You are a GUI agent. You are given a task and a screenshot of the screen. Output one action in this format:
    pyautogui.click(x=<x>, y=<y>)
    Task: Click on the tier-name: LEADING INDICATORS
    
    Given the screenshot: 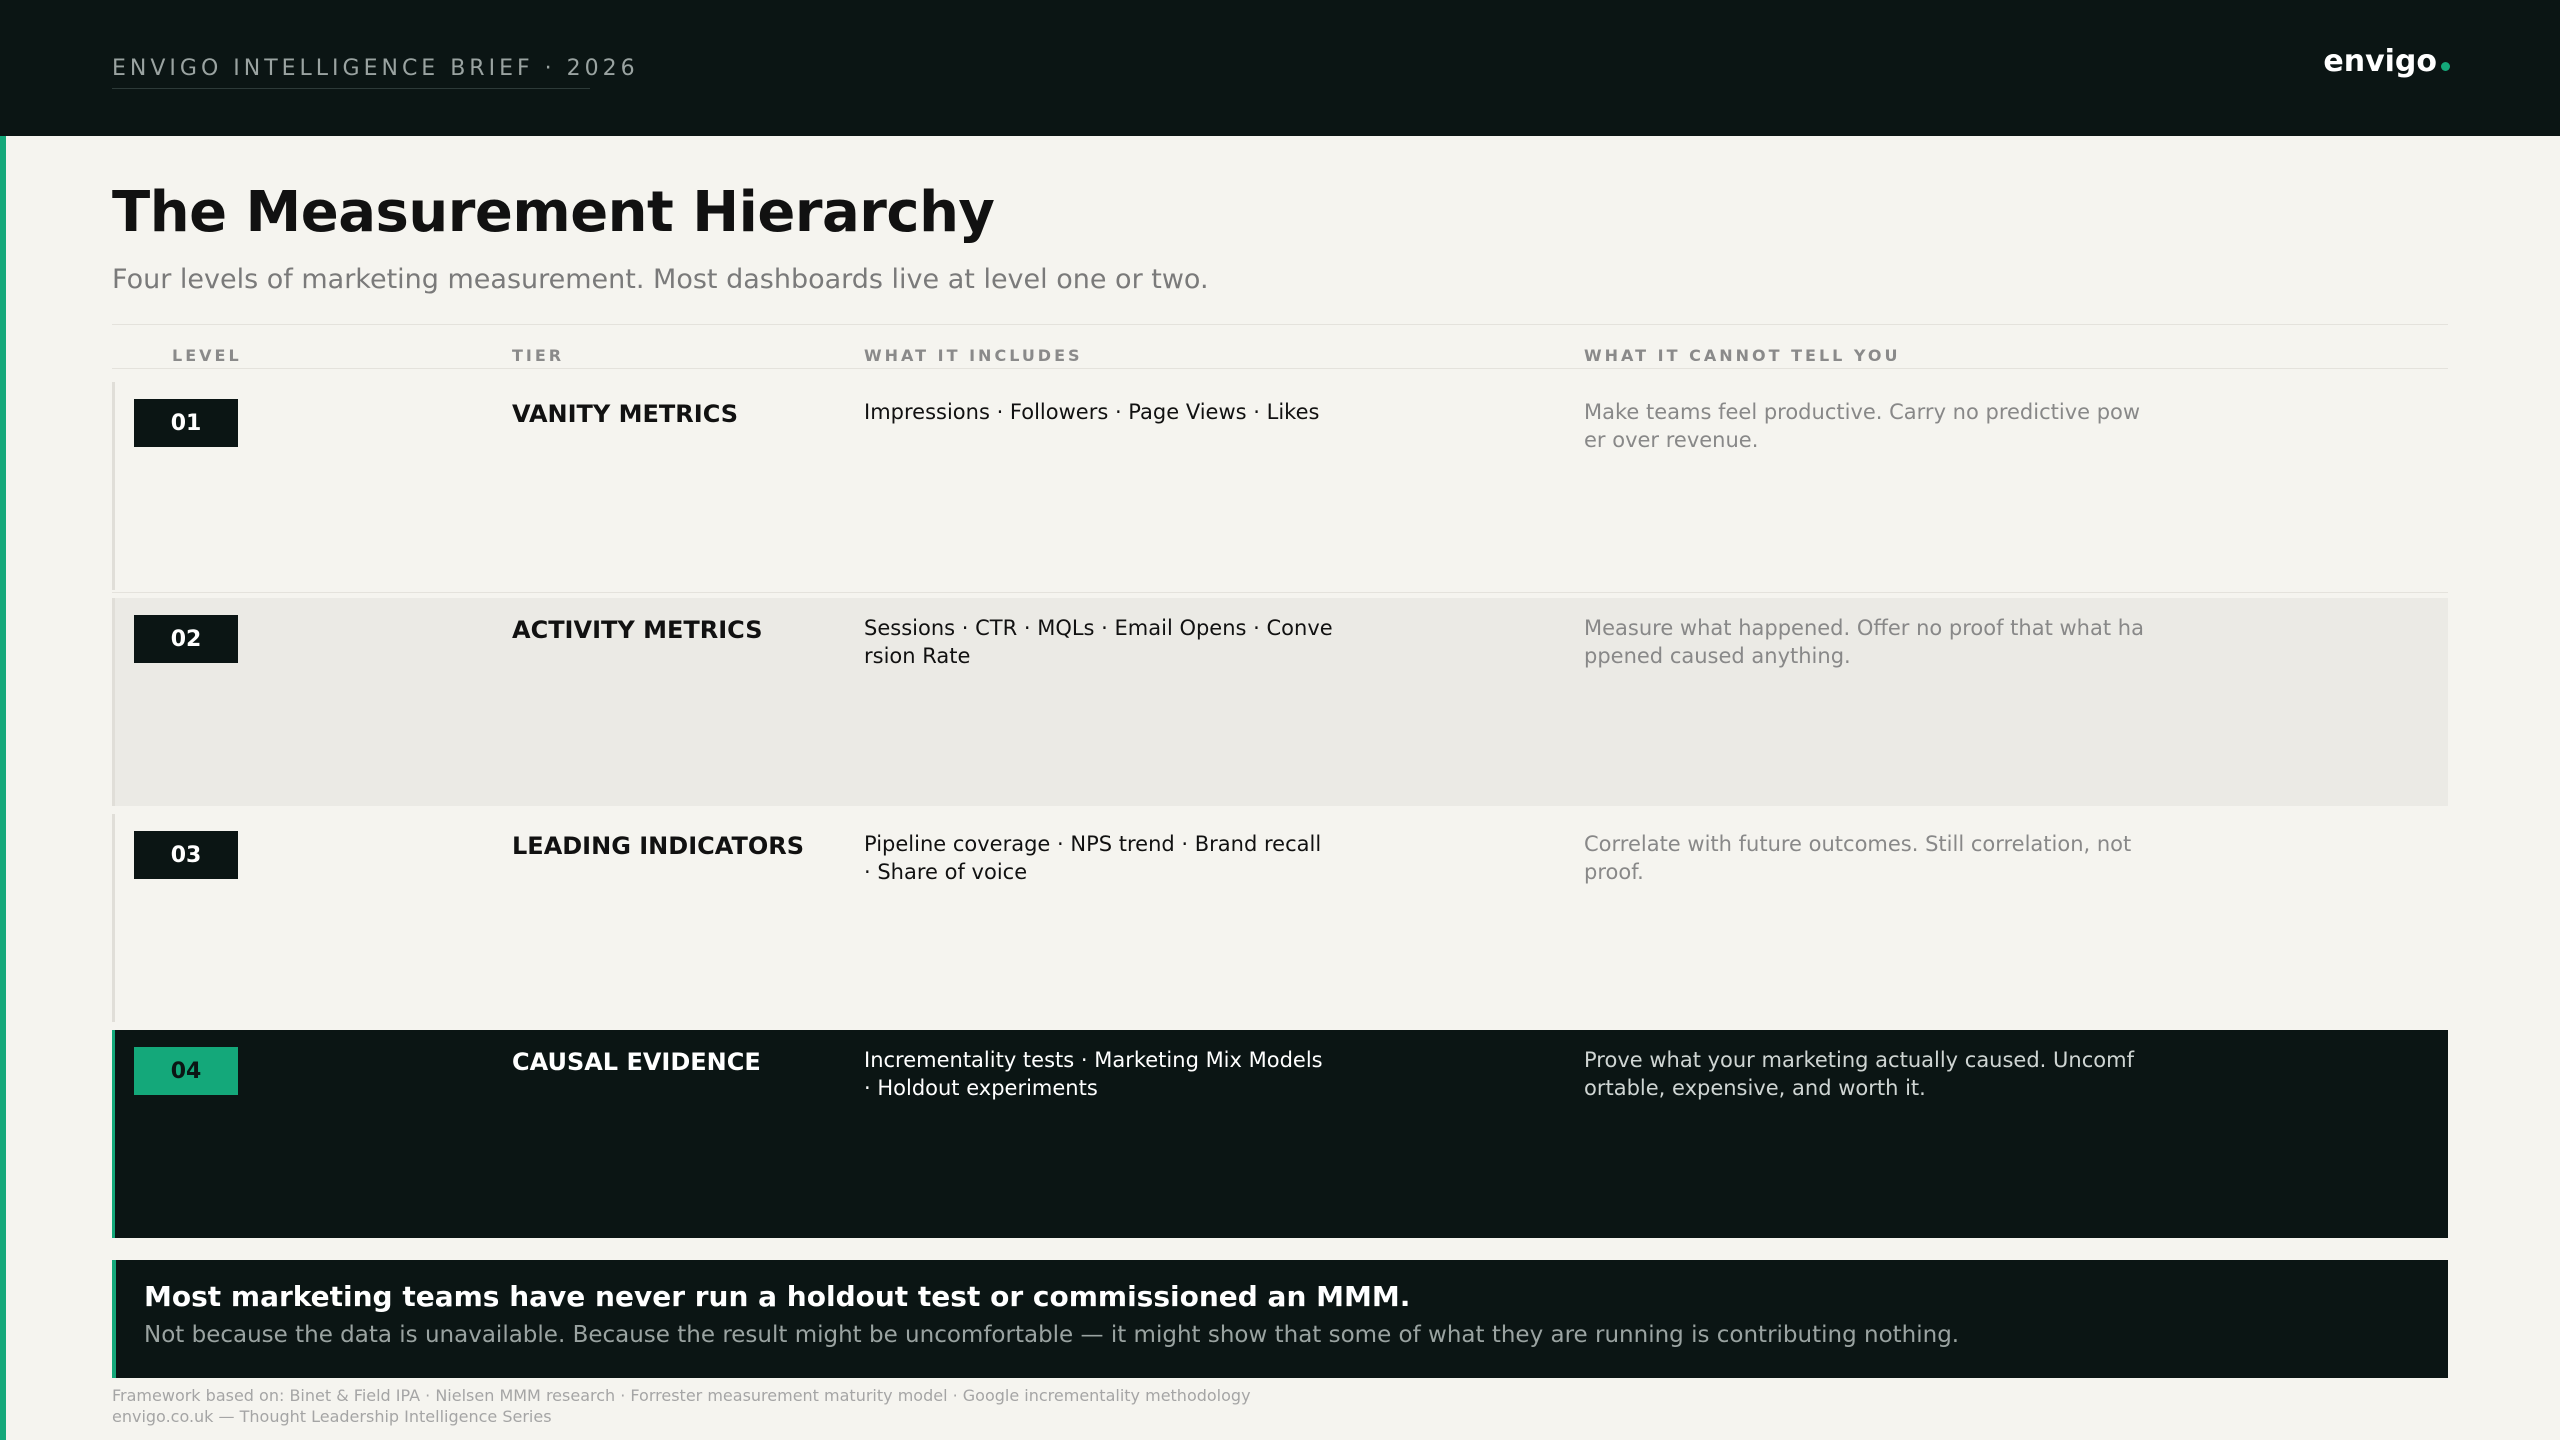 What is the action you would take?
    pyautogui.click(x=658, y=846)
    